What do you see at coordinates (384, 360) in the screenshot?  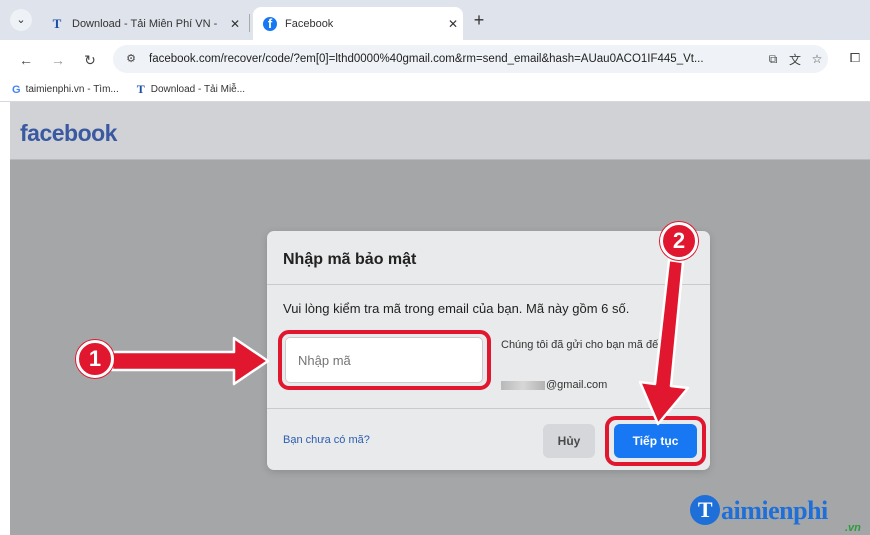 I see `highlight-ring-input` at bounding box center [384, 360].